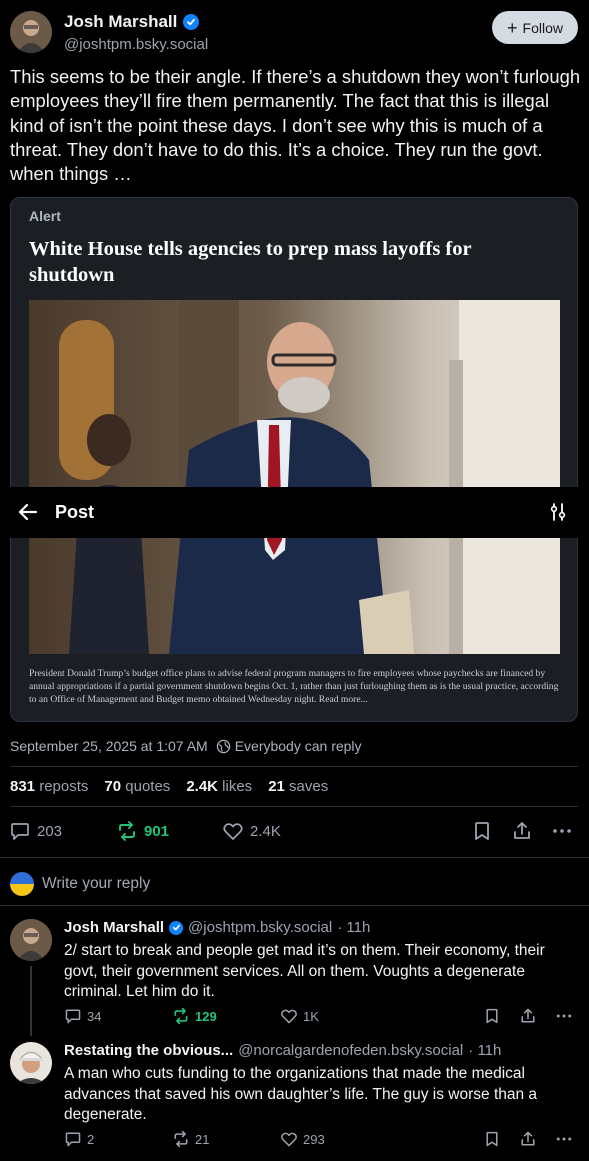  What do you see at coordinates (311, 1016) in the screenshot?
I see `reply-like-count: 1K` at bounding box center [311, 1016].